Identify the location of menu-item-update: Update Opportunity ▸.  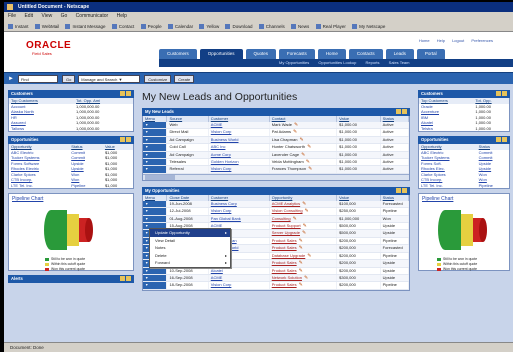
(190, 233).